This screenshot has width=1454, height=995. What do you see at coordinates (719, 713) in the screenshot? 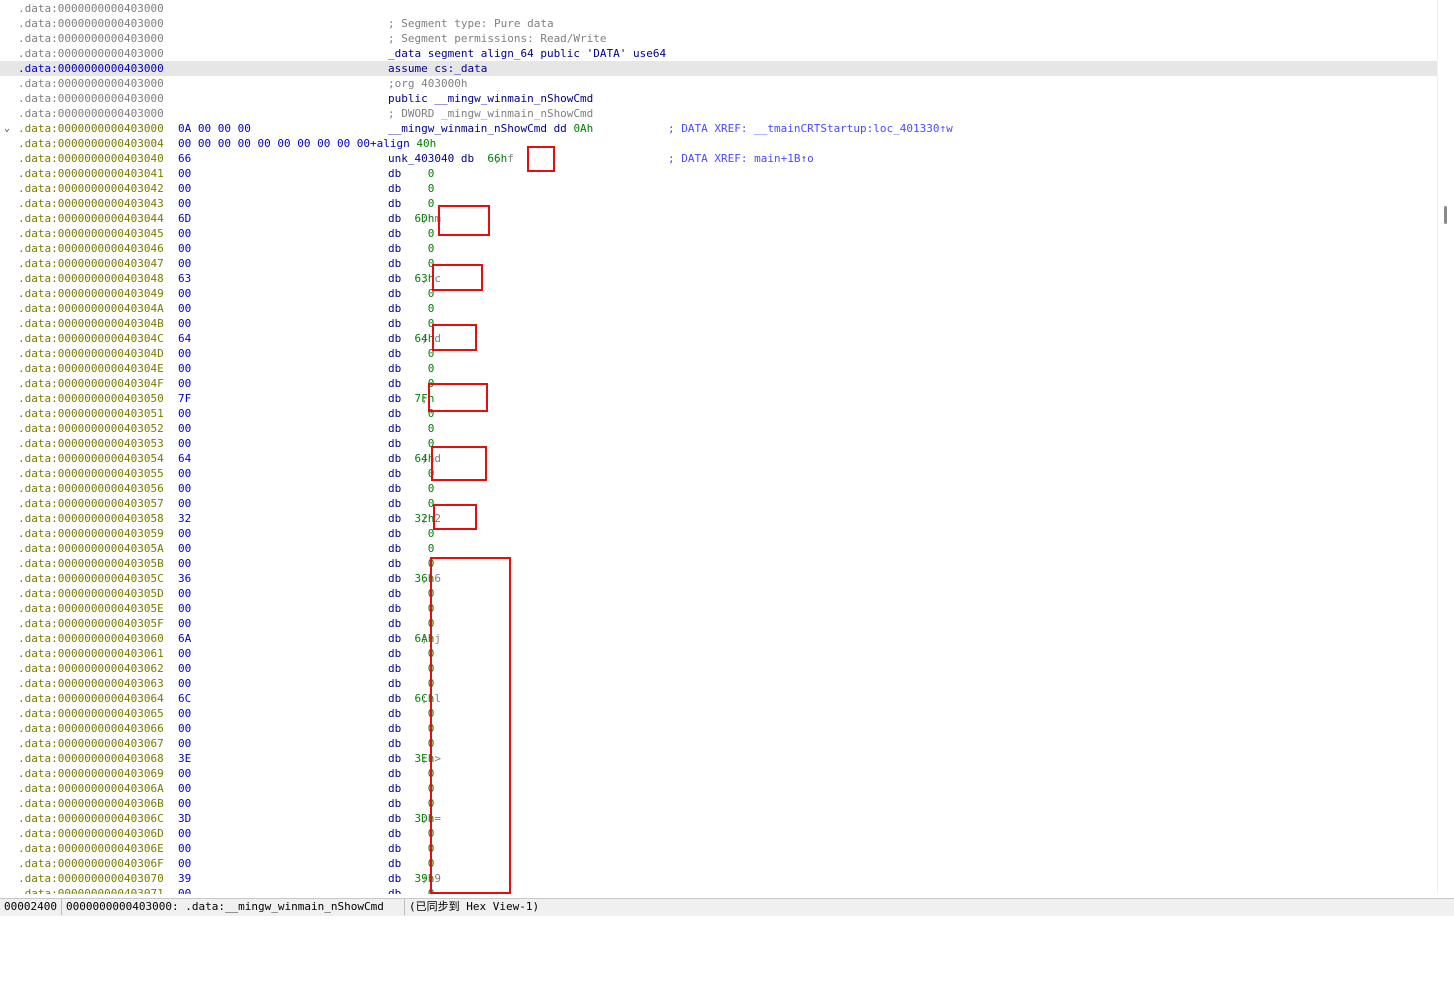
I see `listing-row: .data:0000000000403065 00 db 0` at bounding box center [719, 713].